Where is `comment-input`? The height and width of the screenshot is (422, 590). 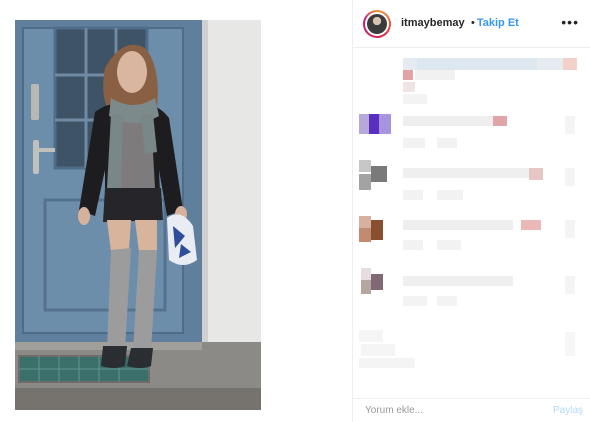 comment-input is located at coordinates (445, 410).